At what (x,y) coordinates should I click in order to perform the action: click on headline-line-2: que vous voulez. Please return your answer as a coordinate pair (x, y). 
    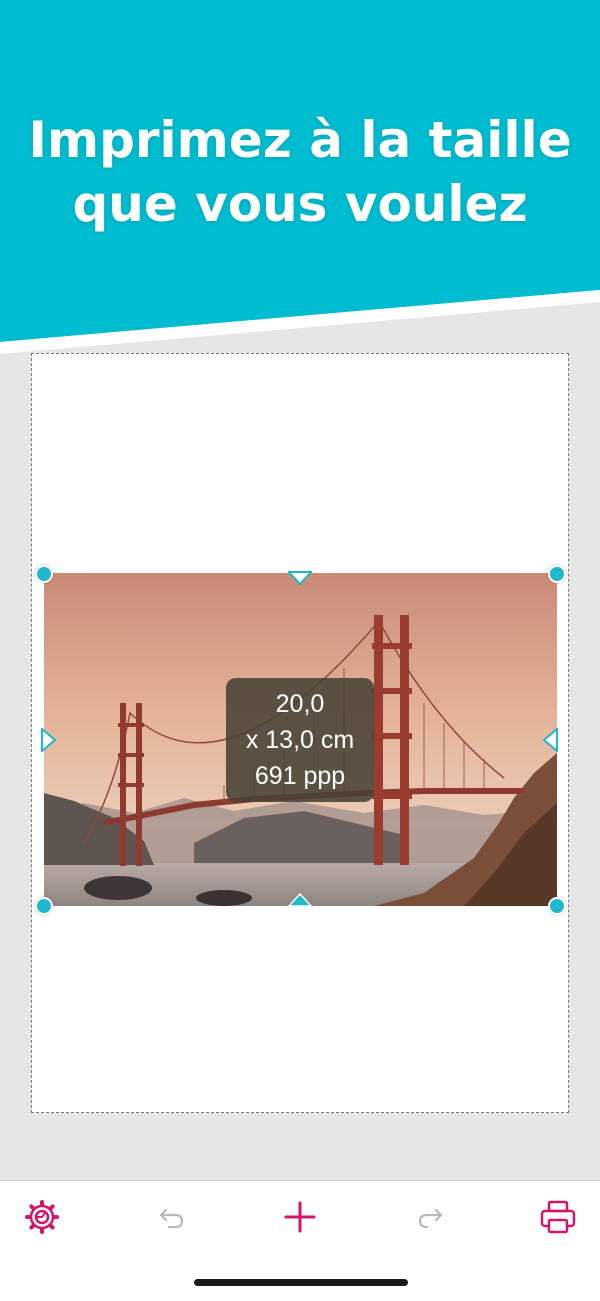
    Looking at the image, I should click on (300, 204).